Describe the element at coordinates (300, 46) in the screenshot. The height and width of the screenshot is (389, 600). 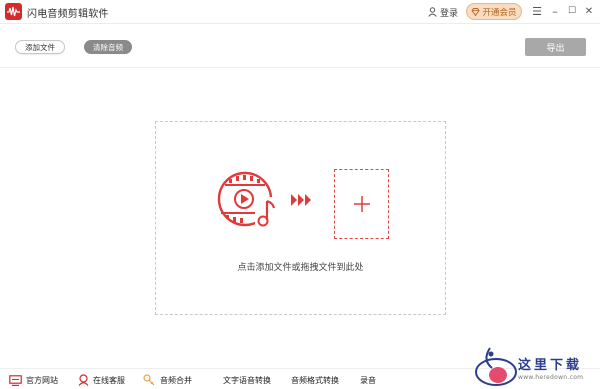
I see `toolbar: 添加文件 清除音频 导出` at that location.